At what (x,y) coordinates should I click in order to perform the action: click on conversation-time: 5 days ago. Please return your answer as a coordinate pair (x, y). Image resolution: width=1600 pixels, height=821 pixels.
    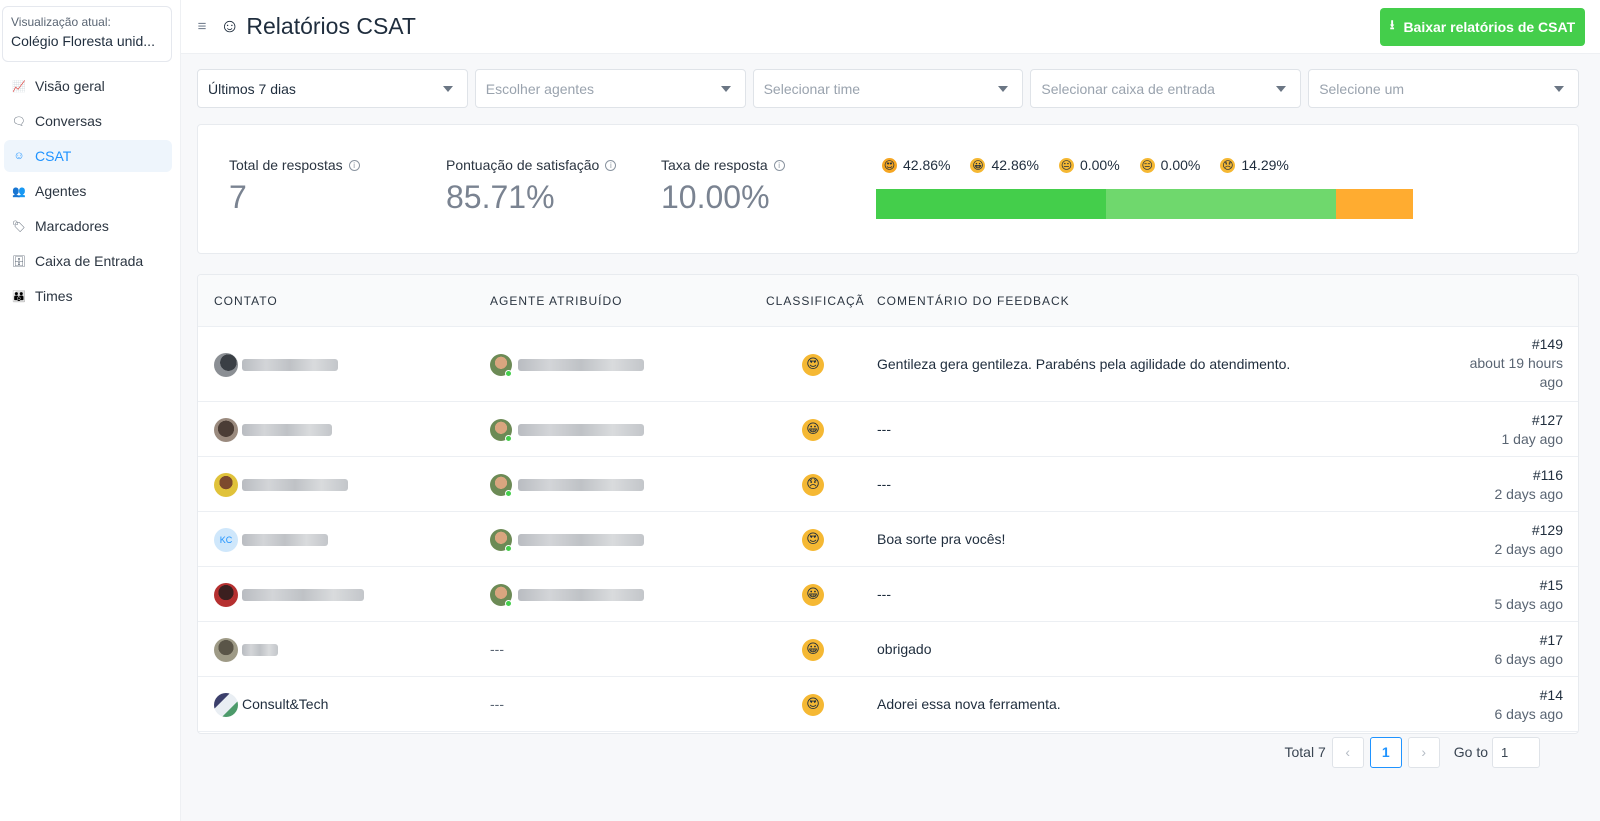
    Looking at the image, I should click on (1529, 604).